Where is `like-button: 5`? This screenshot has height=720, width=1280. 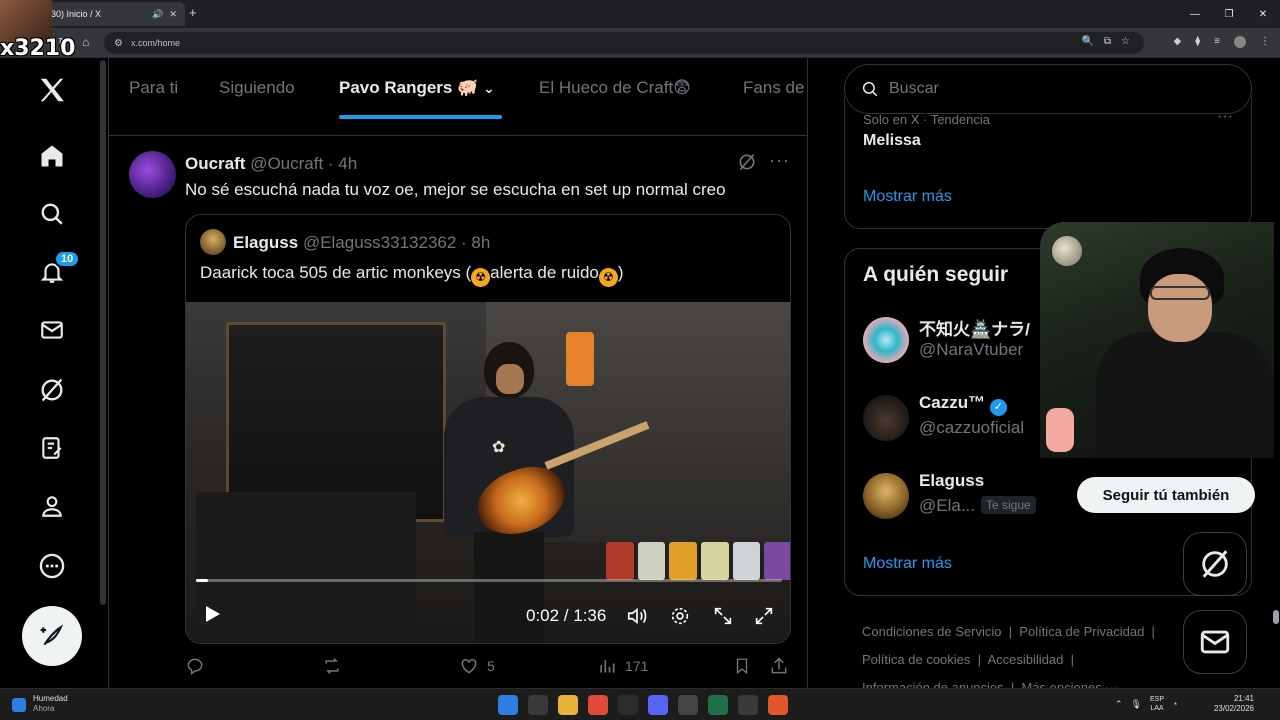 like-button: 5 is located at coordinates (477, 666).